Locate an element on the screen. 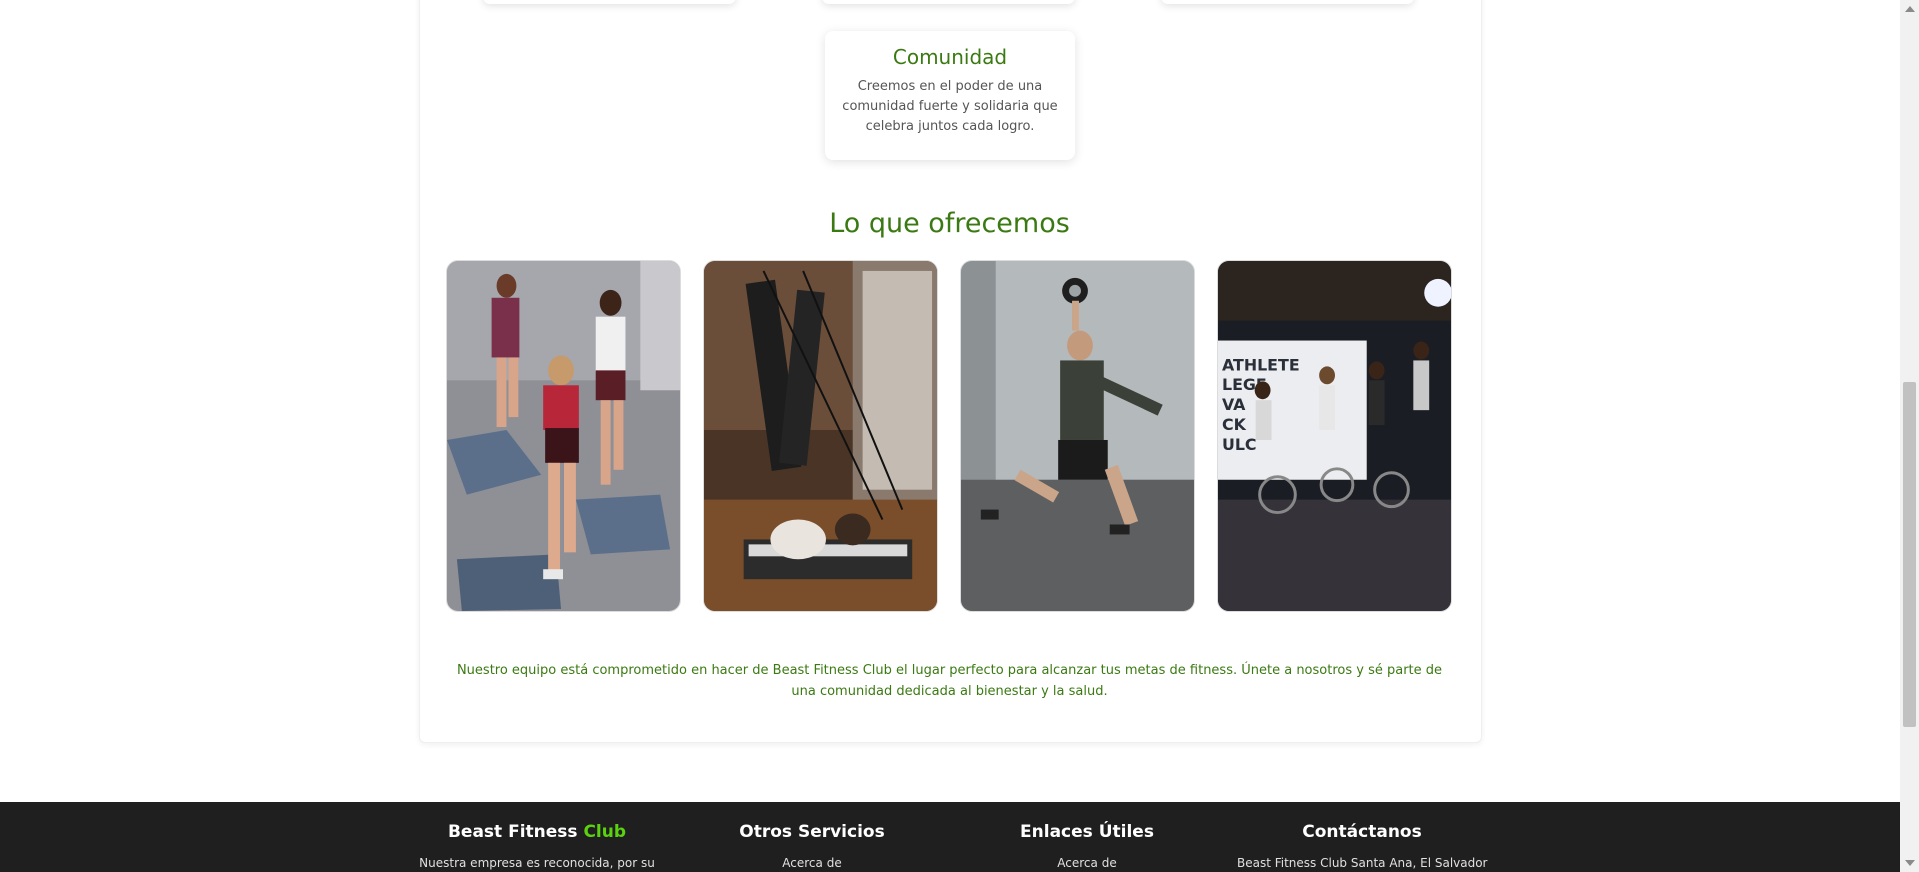 The height and width of the screenshot is (872, 1919). scroll-thumb is located at coordinates (1909, 554).